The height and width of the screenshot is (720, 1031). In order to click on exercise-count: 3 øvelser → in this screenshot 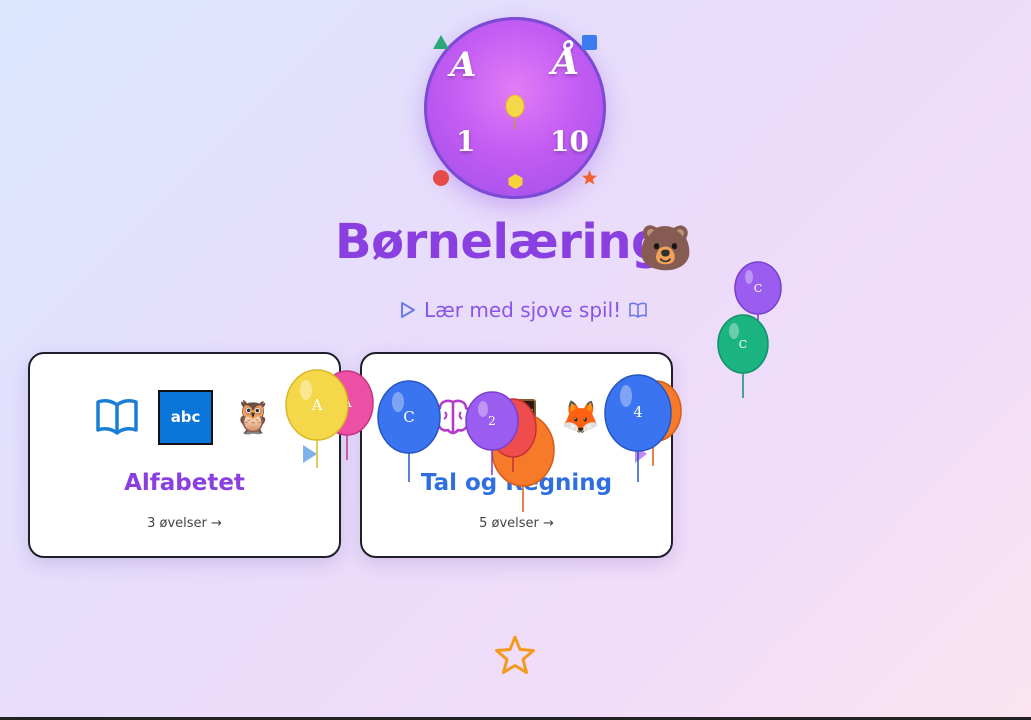, I will do `click(184, 523)`.